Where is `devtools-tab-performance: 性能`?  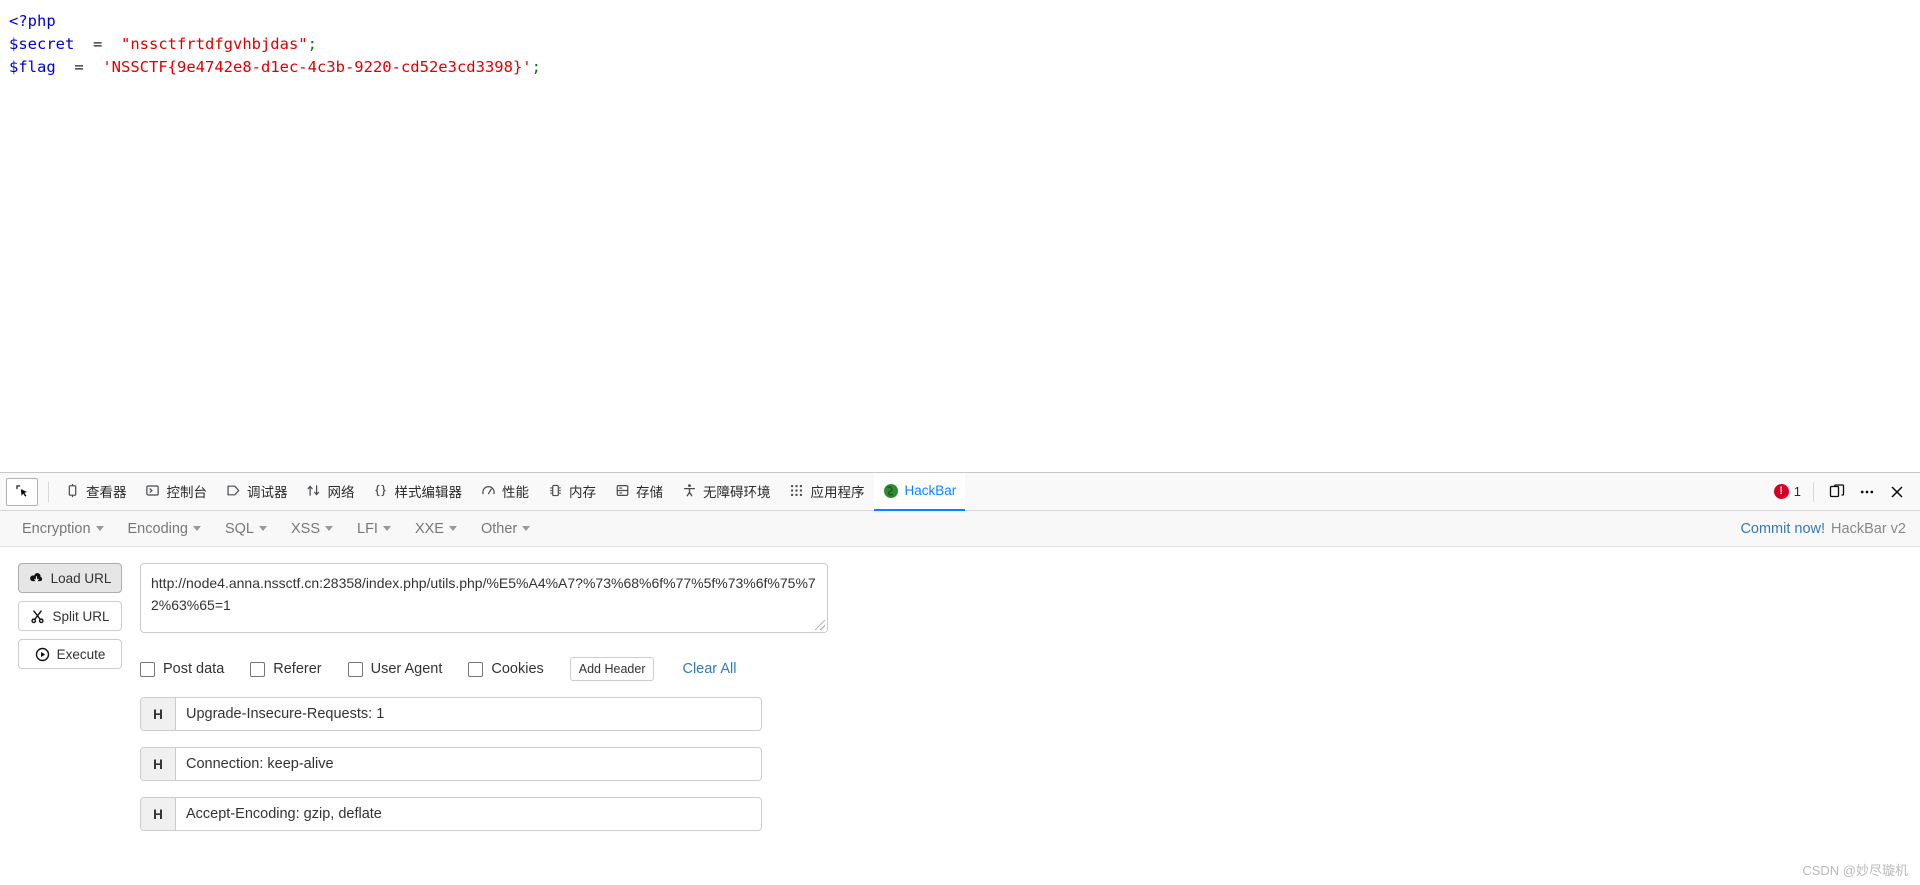 devtools-tab-performance: 性能 is located at coordinates (504, 492).